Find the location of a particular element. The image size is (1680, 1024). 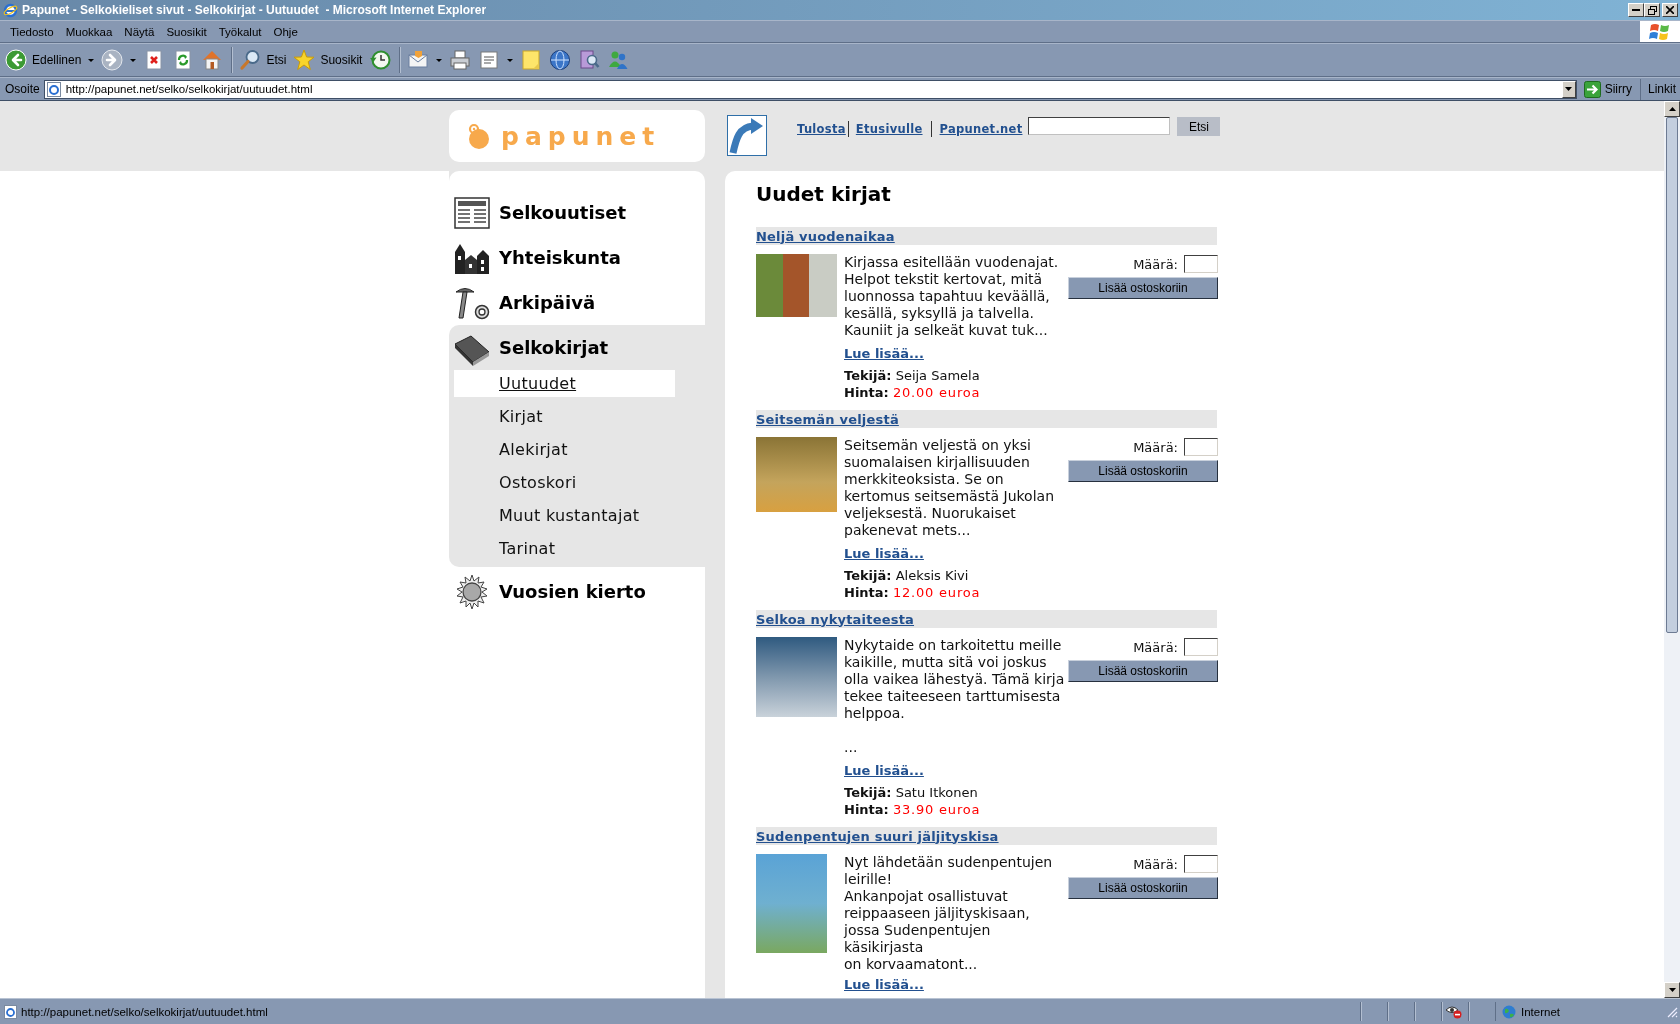

nav-sublink: Tarinat is located at coordinates (564, 548).